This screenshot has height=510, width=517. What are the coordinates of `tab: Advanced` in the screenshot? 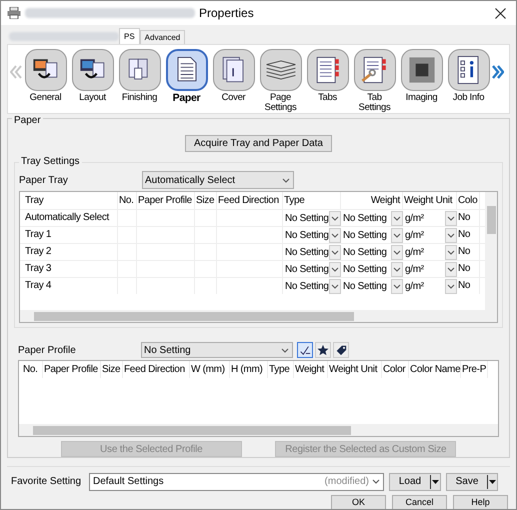 It's located at (163, 37).